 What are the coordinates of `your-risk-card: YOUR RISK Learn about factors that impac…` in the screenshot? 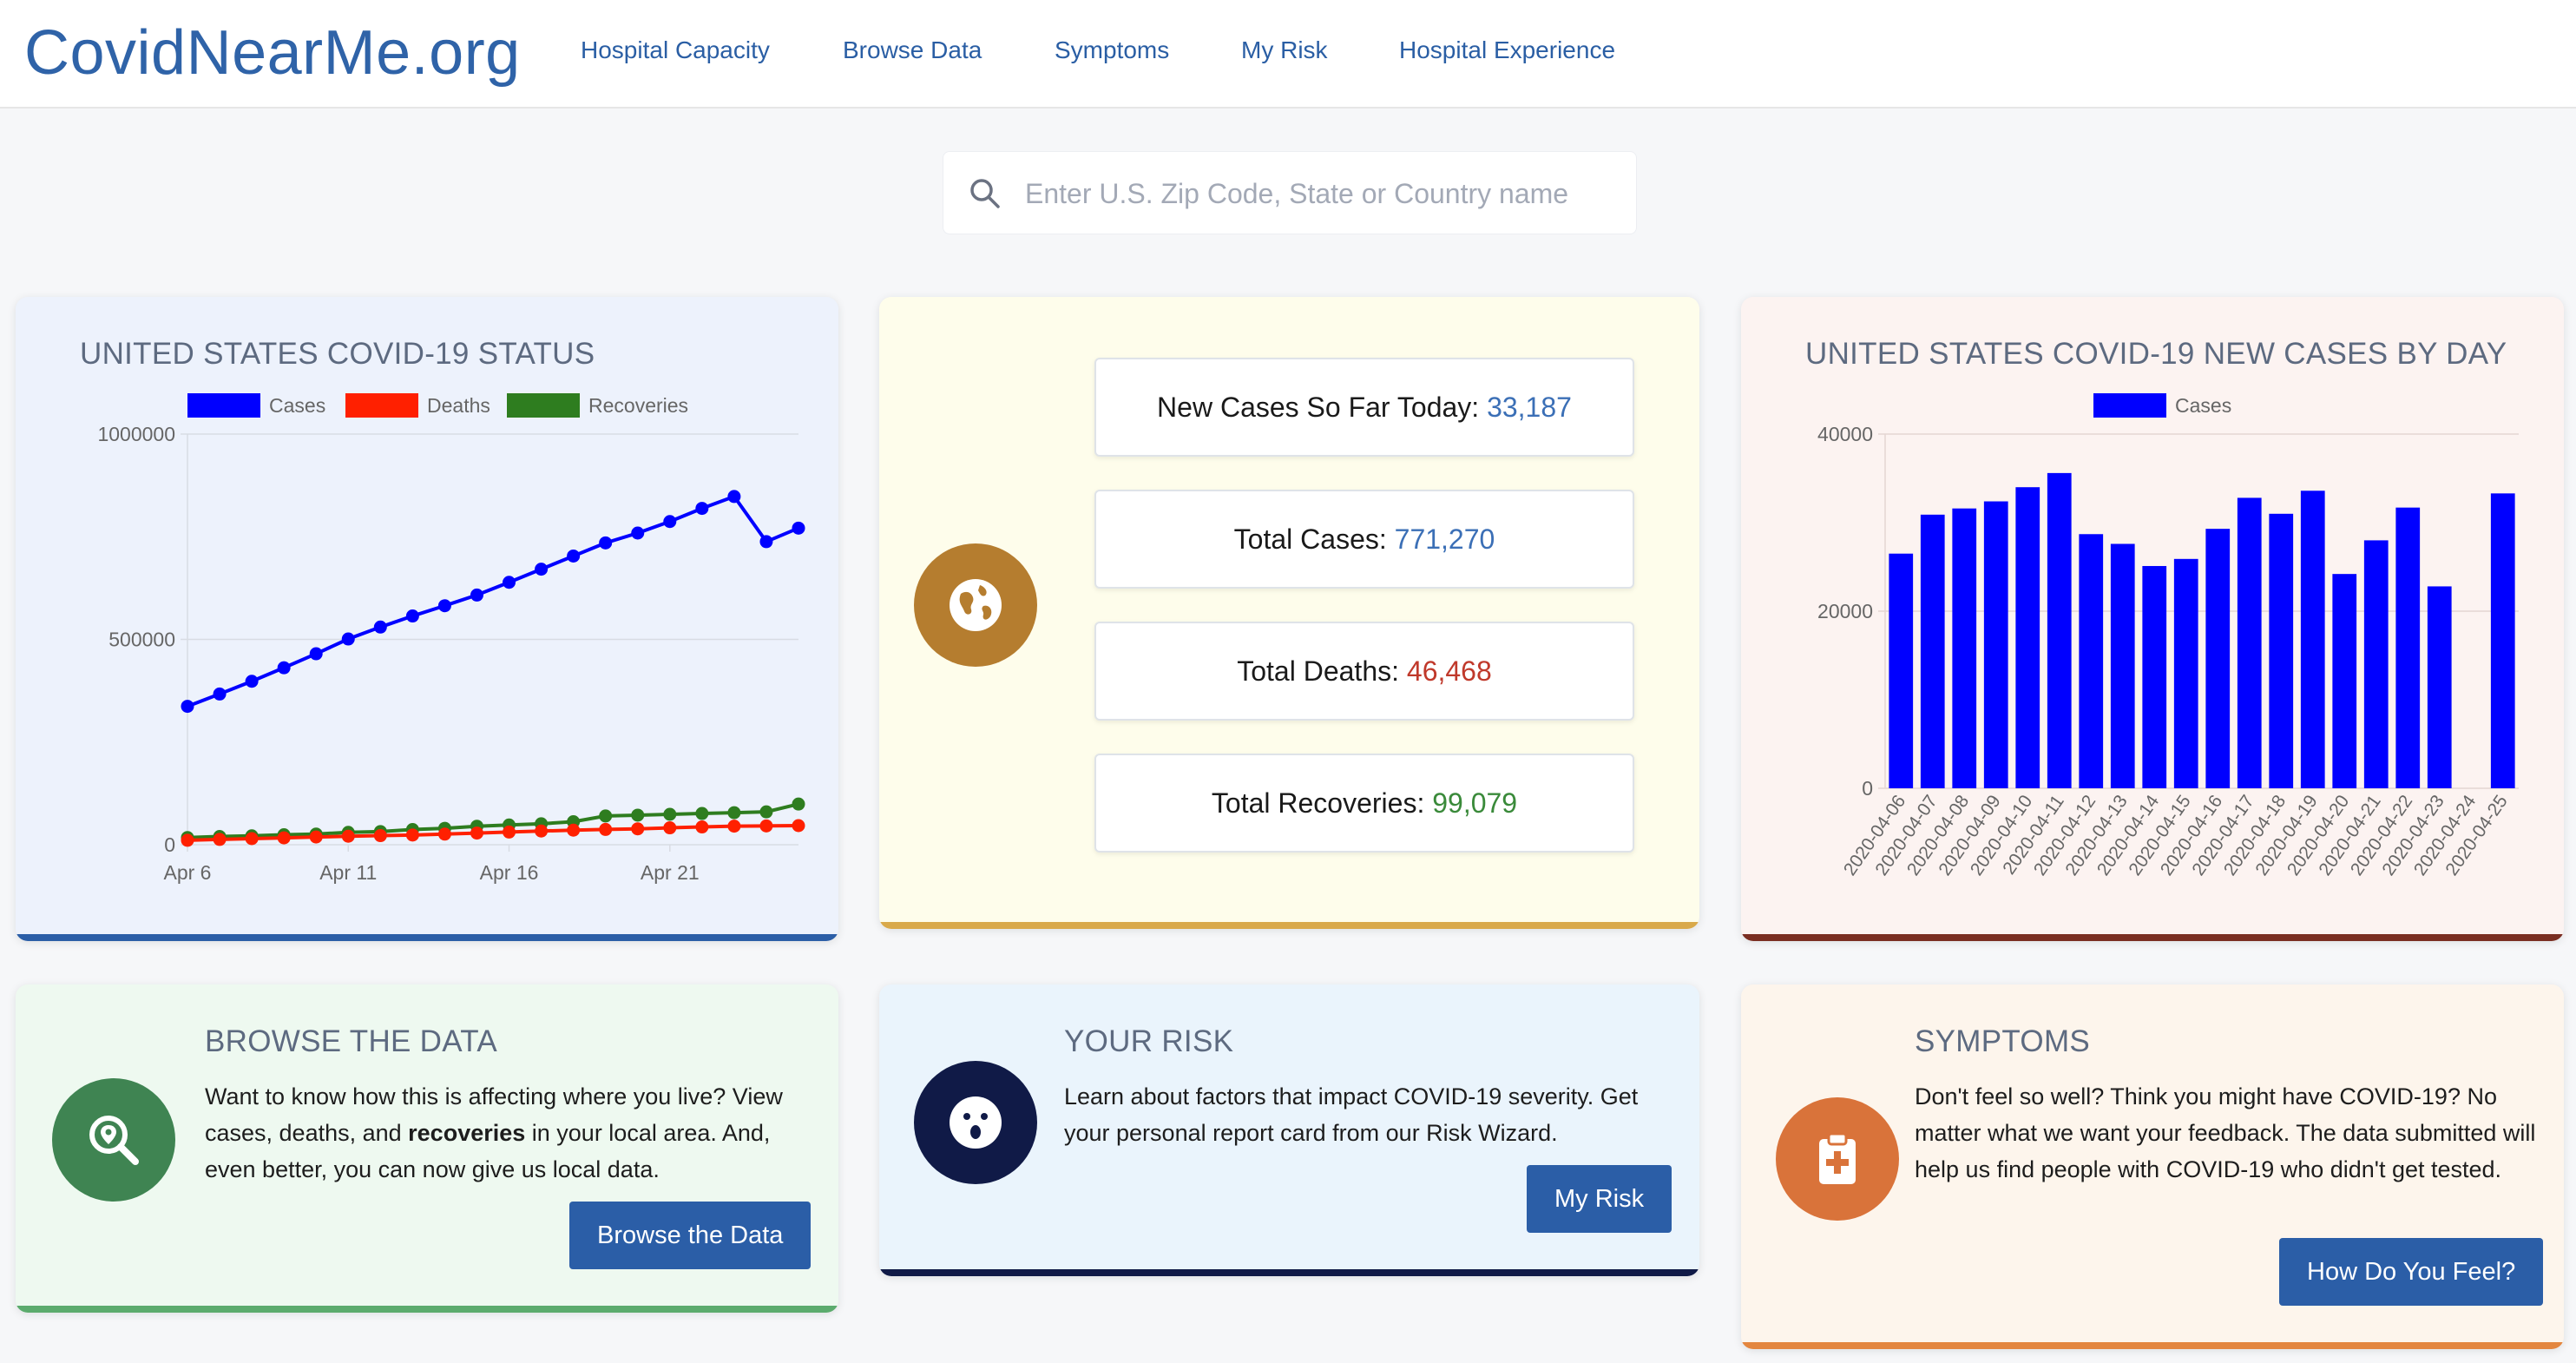 It's located at (1289, 1130).